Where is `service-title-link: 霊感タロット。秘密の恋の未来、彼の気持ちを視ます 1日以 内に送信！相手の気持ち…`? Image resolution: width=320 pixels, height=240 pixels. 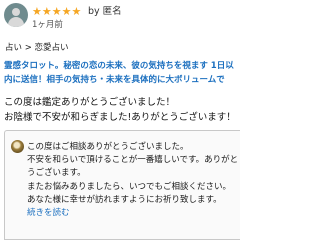
service-title-link: 霊感タロット。秘密の恋の未来、彼の気持ちを視ます 1日以 内に送信！相手の気持ち… is located at coordinates (121, 73).